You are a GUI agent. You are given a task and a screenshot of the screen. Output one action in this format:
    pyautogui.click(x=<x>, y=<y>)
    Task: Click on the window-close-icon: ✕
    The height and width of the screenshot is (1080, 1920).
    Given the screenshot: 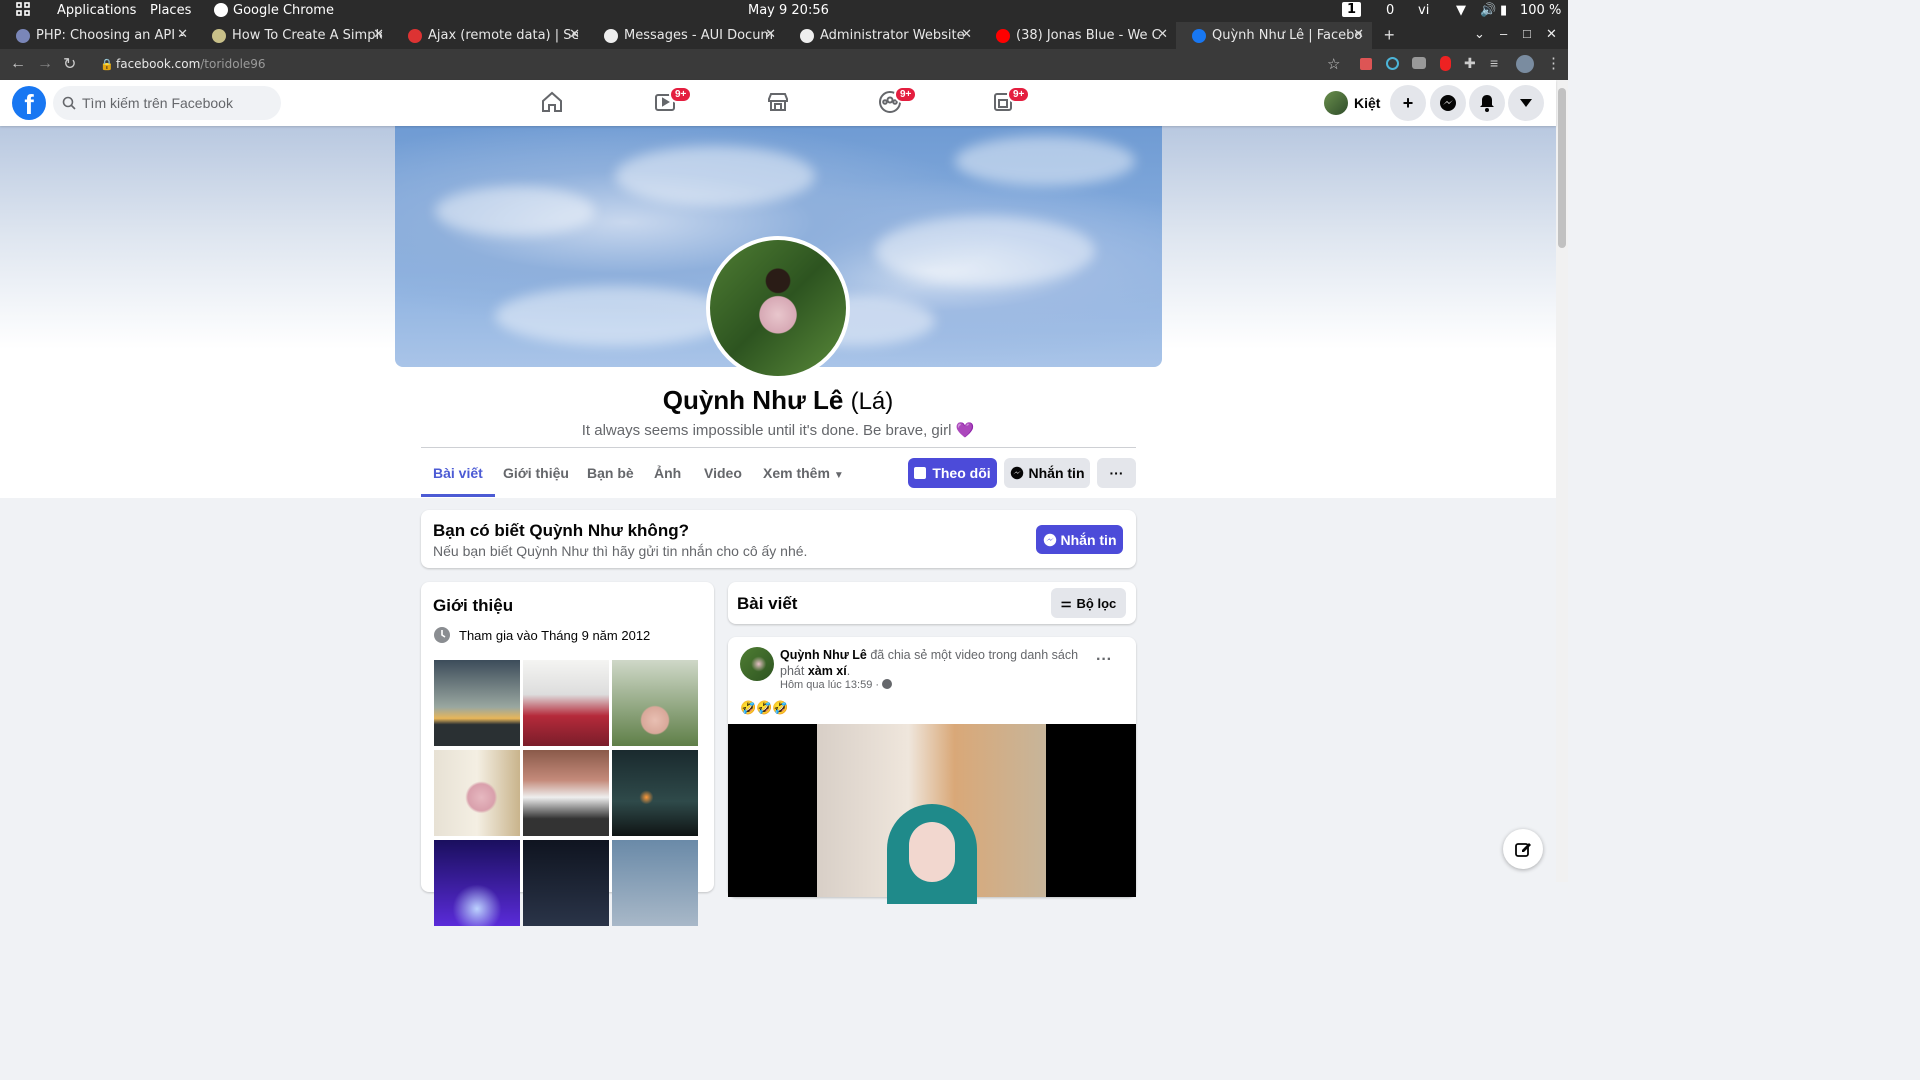 What is the action you would take?
    pyautogui.click(x=1551, y=34)
    